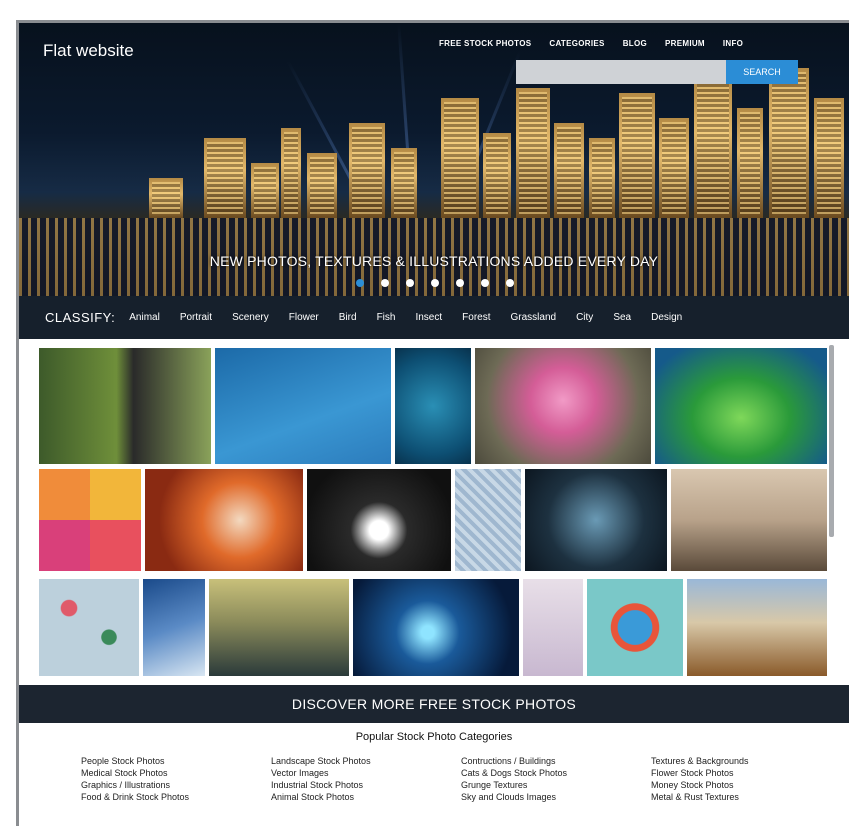 Image resolution: width=849 pixels, height=826 pixels. What do you see at coordinates (90, 520) in the screenshot?
I see `photo-tile-geometric` at bounding box center [90, 520].